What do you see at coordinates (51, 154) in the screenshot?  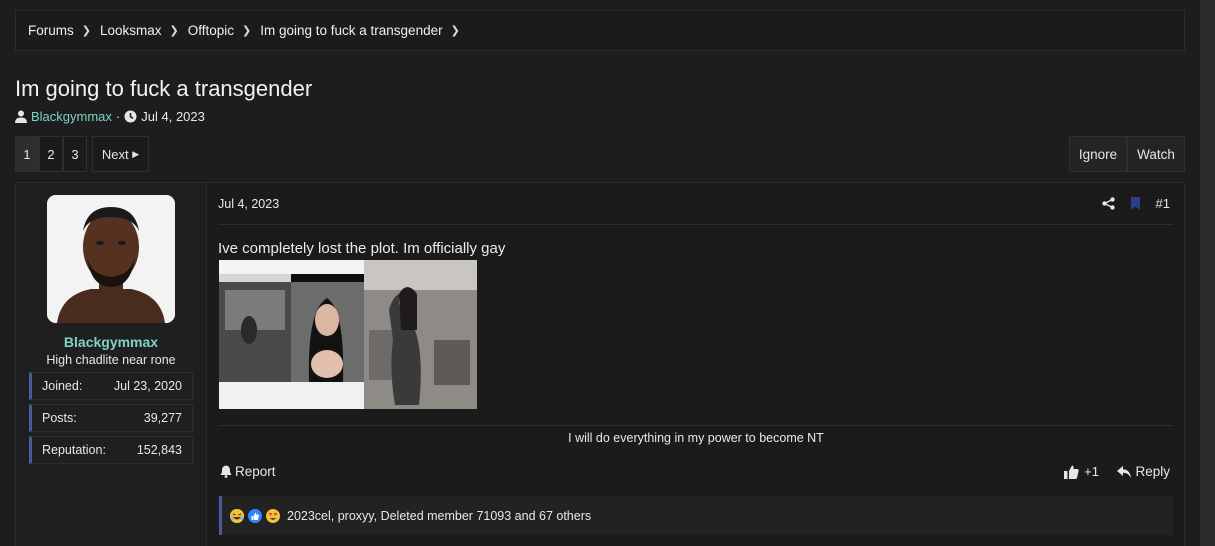 I see `page-2-link: 2` at bounding box center [51, 154].